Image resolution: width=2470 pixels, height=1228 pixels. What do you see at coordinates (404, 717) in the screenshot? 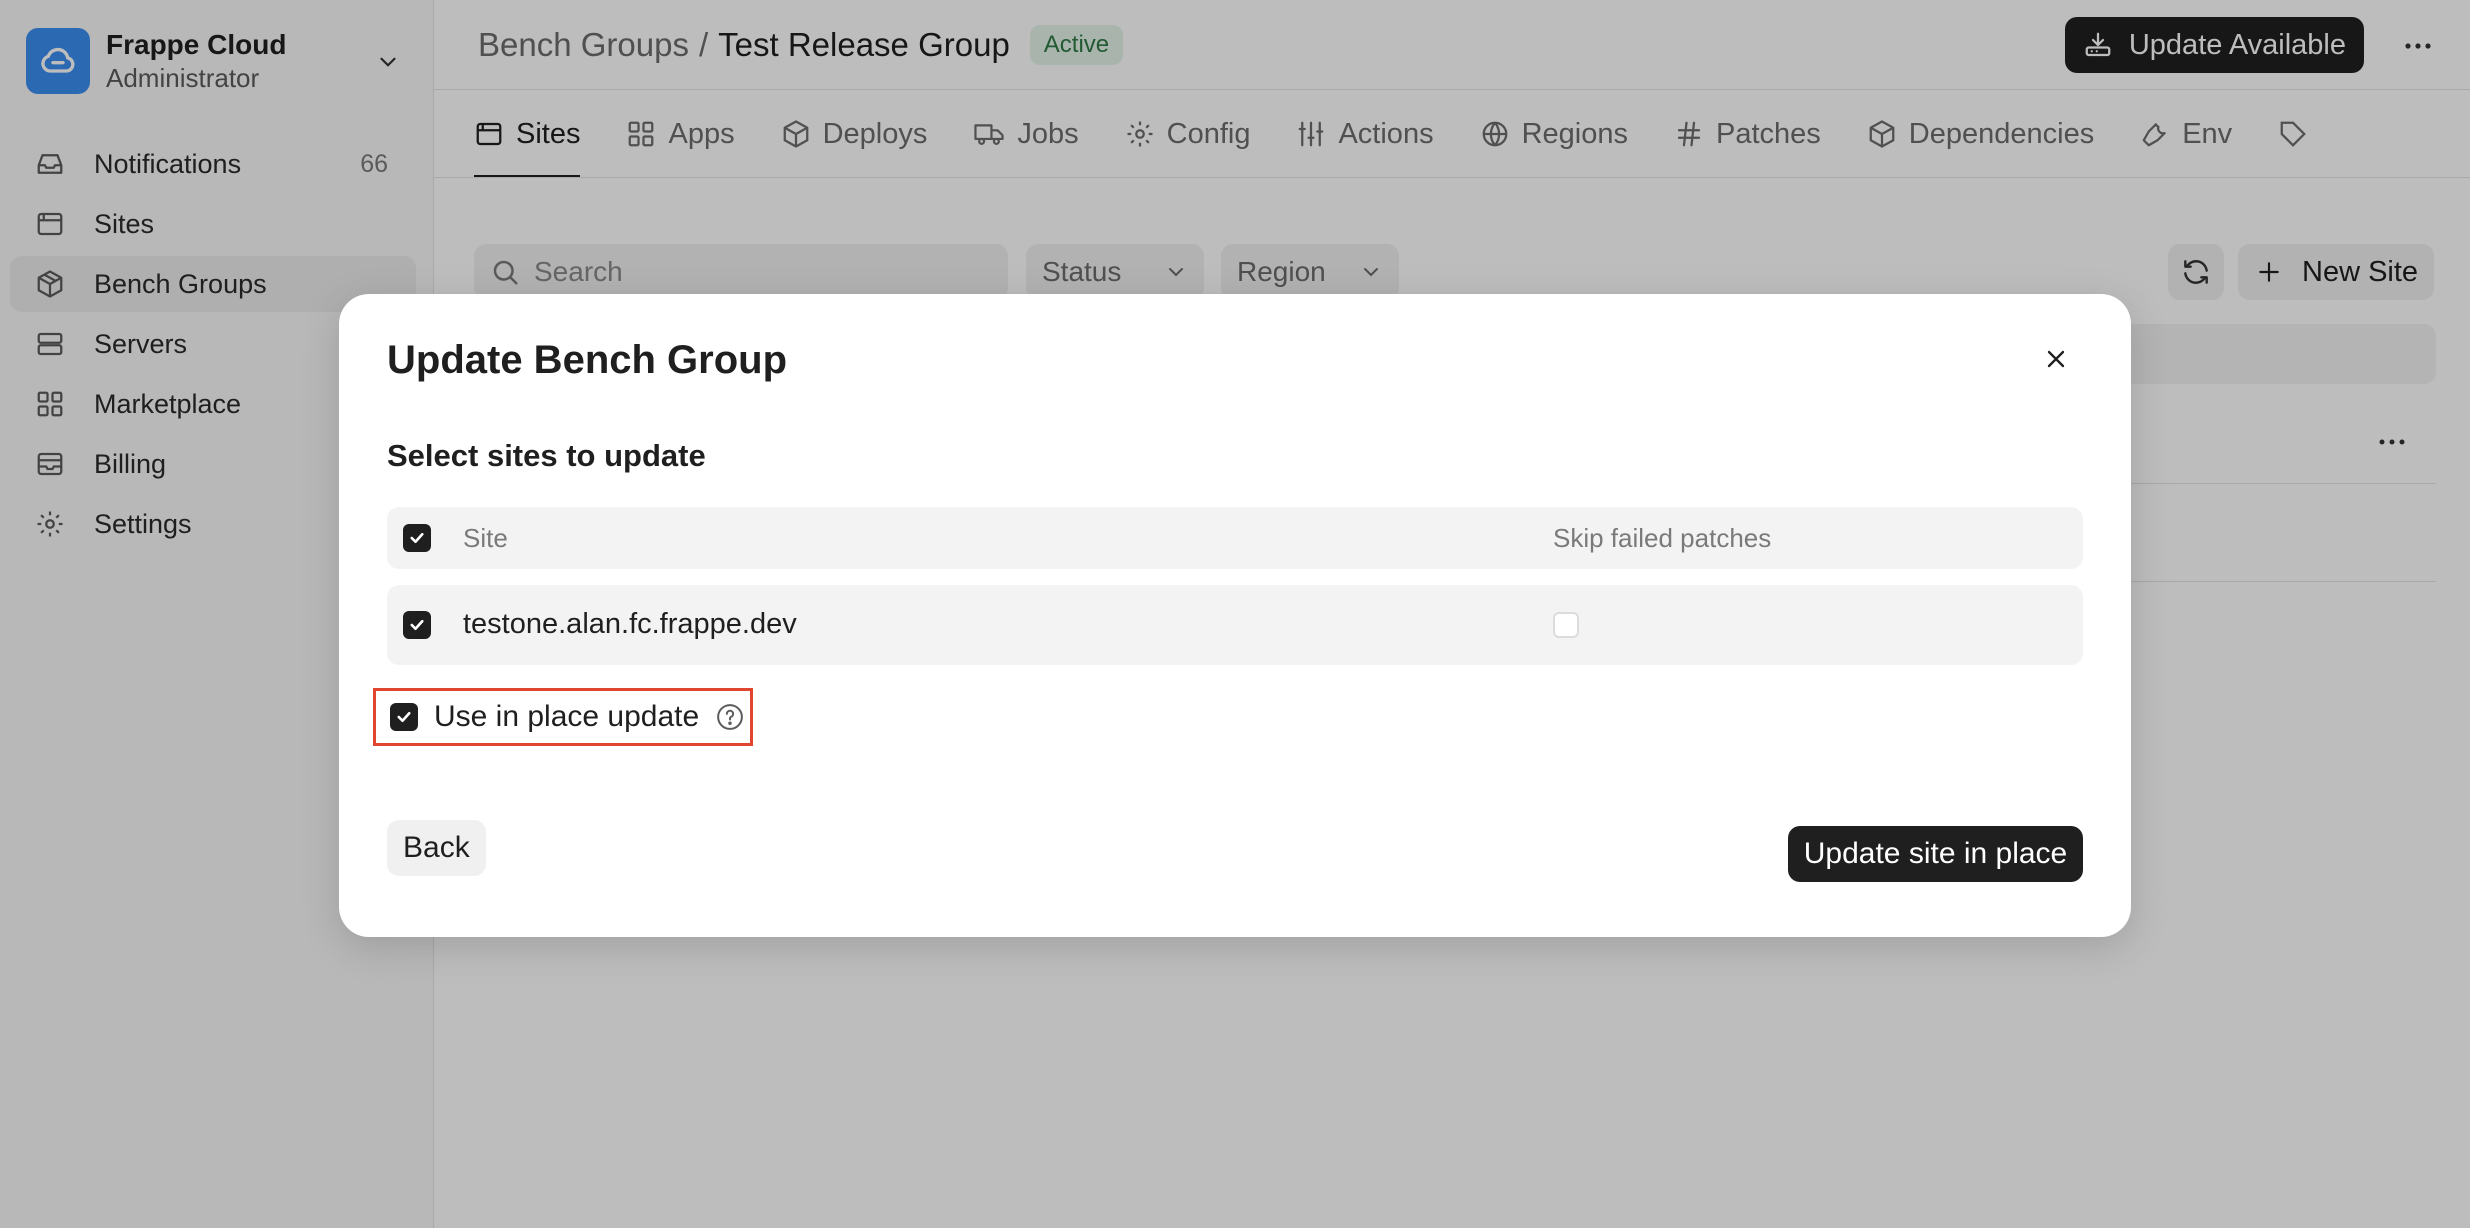
I see `in-place-update-checkbox` at bounding box center [404, 717].